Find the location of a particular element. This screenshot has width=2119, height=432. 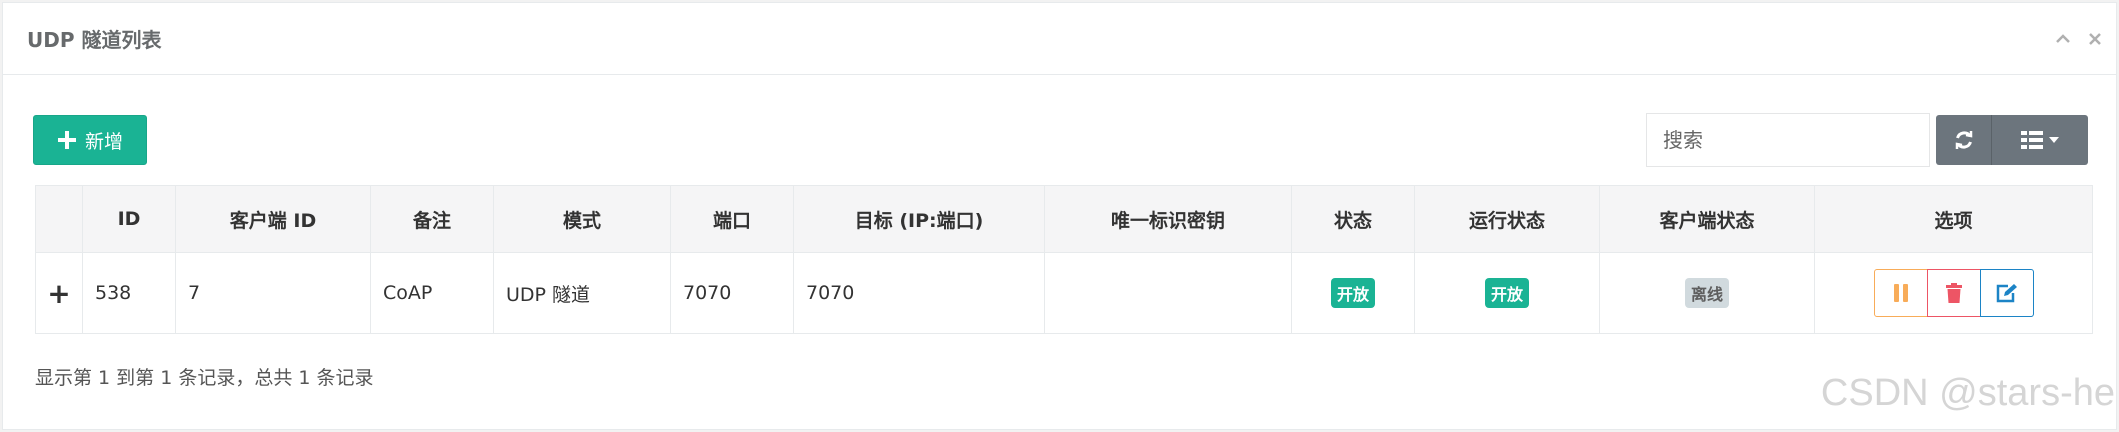

cell-secret-key is located at coordinates (1168, 293).